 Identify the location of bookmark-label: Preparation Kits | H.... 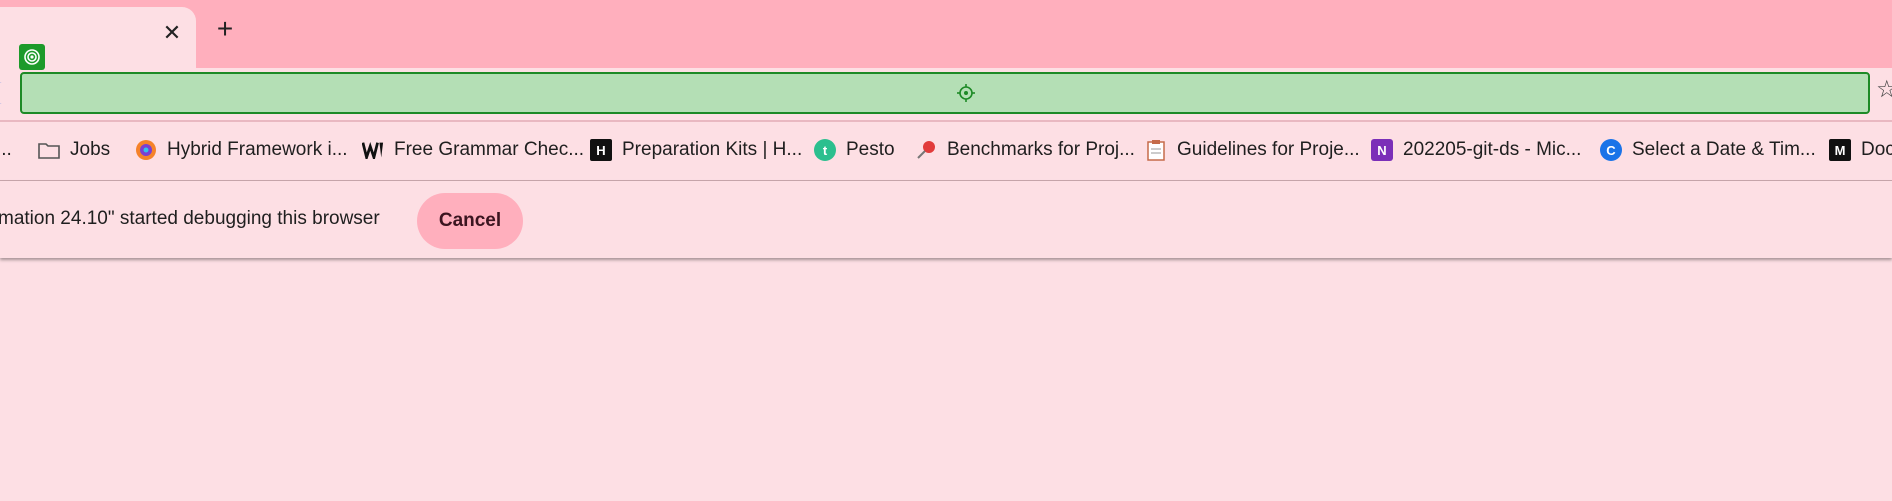
(712, 149).